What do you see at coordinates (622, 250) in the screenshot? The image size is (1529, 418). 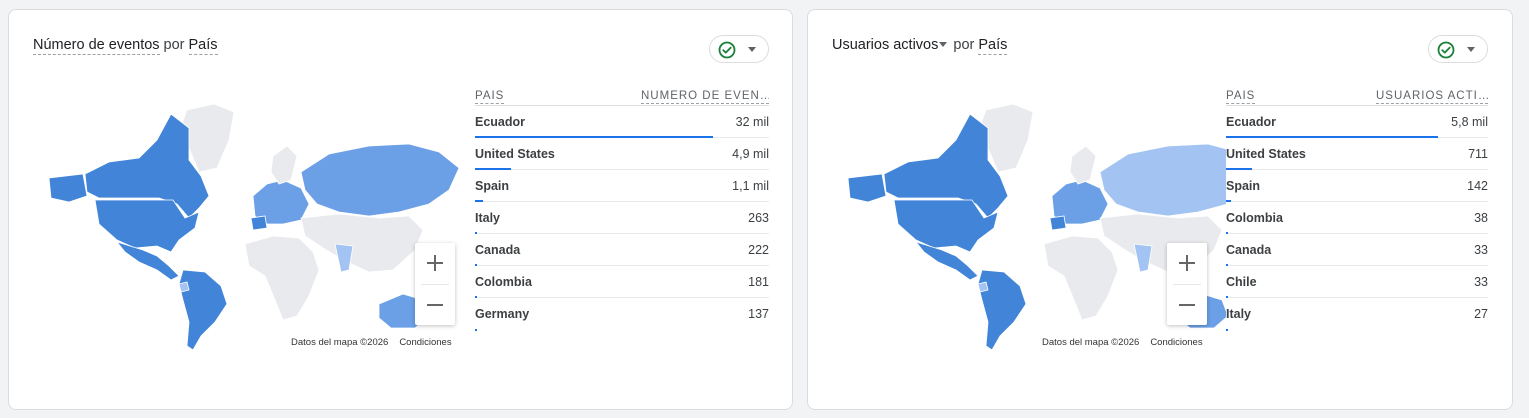 I see `table-row: Canada 222` at bounding box center [622, 250].